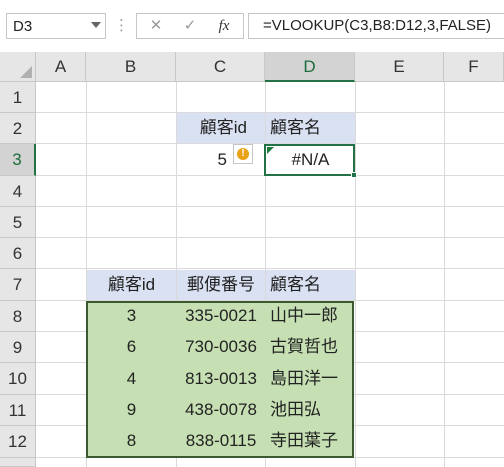  What do you see at coordinates (18, 379) in the screenshot?
I see `row-header-10: 10` at bounding box center [18, 379].